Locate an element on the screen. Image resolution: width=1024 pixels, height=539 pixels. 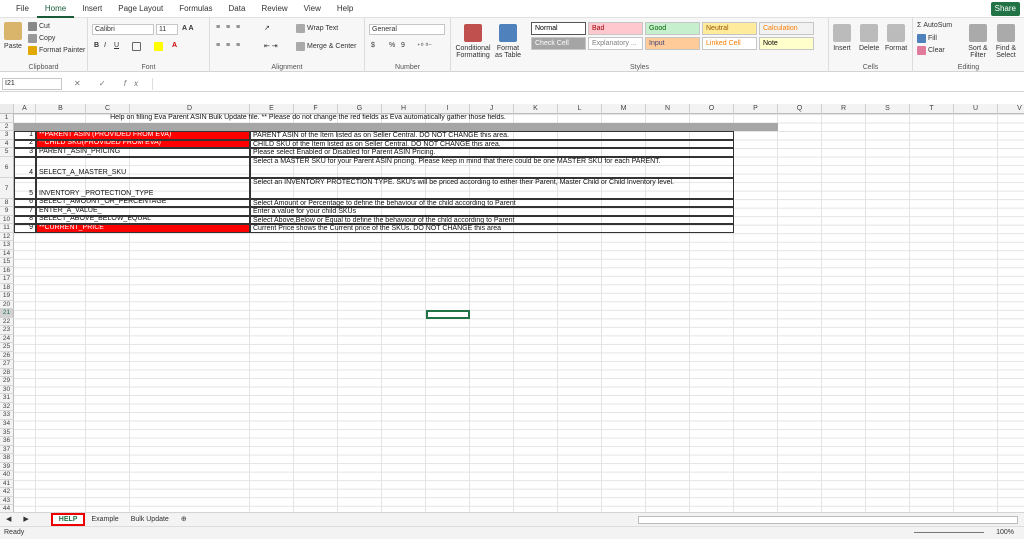
insert-cells-button: Insert is located at coordinates (842, 38).